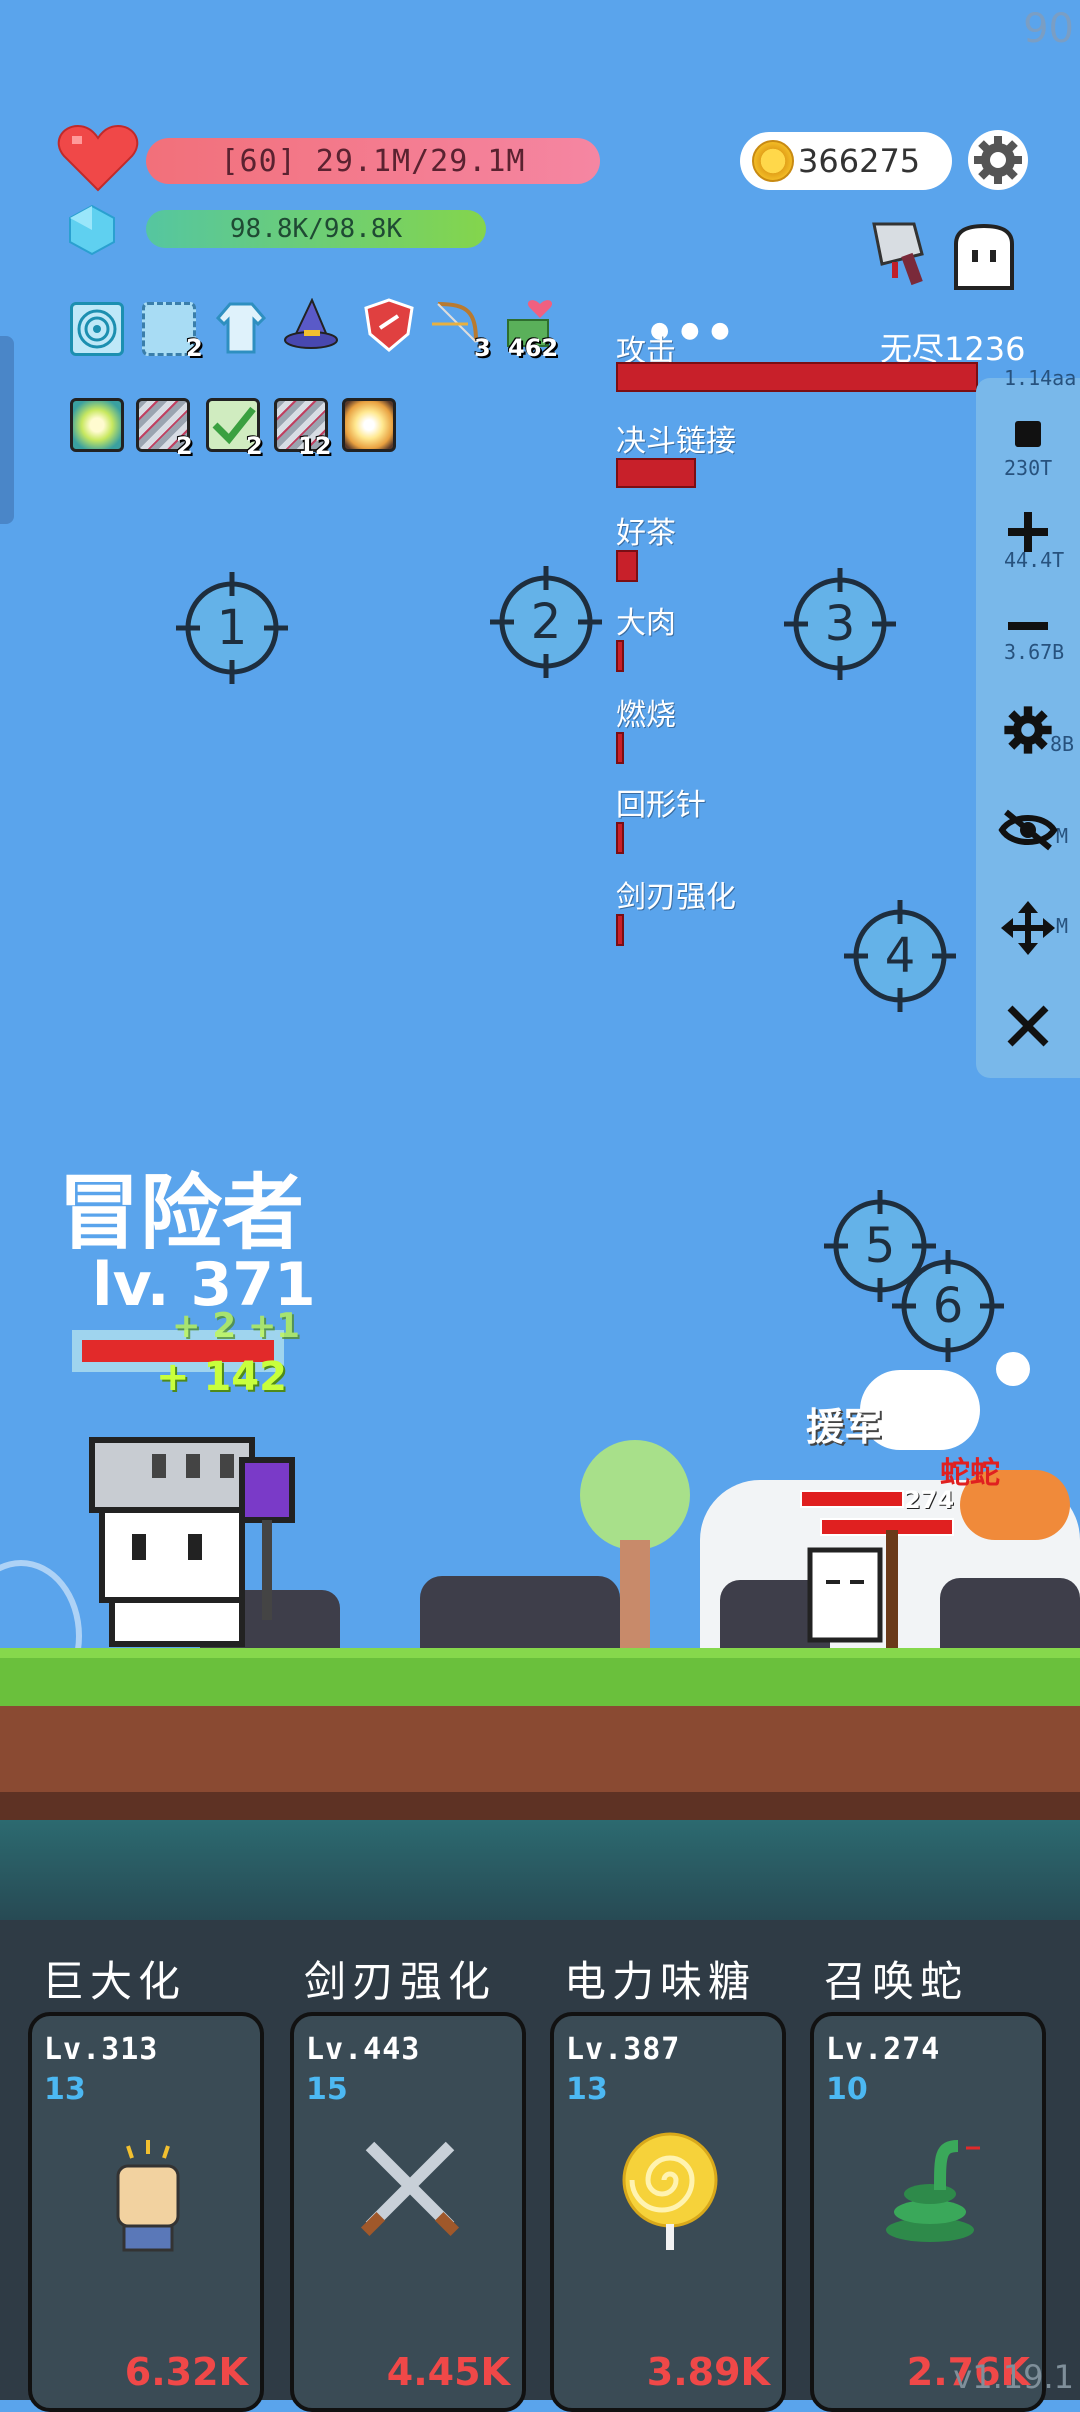 This screenshot has width=1080, height=2412. What do you see at coordinates (635, 1495) in the screenshot?
I see `tree-canopy` at bounding box center [635, 1495].